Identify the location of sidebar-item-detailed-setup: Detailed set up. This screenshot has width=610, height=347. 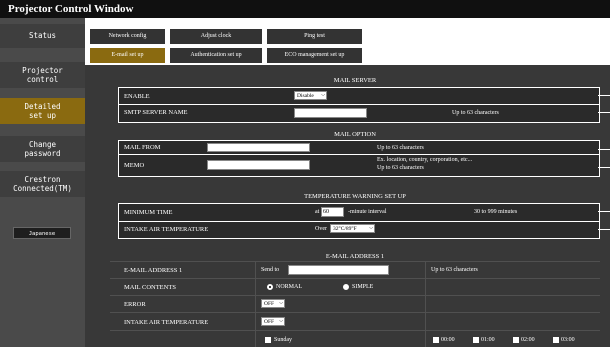
(42, 111).